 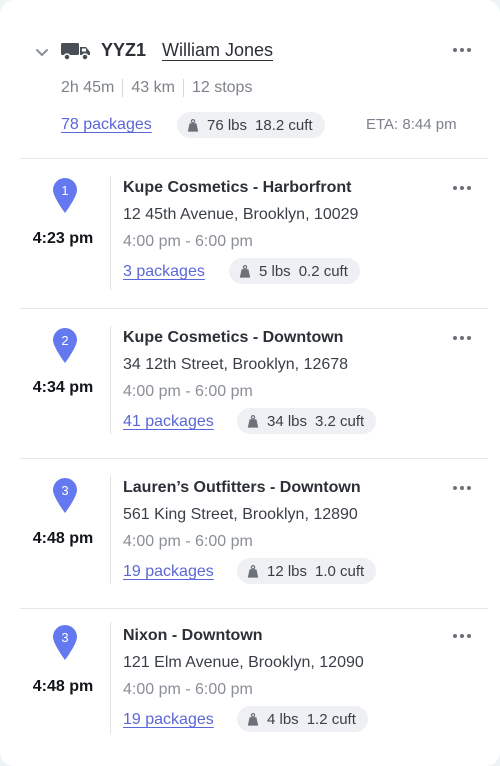 What do you see at coordinates (331, 719) in the screenshot?
I see `stop-volume: 1.2 cuft` at bounding box center [331, 719].